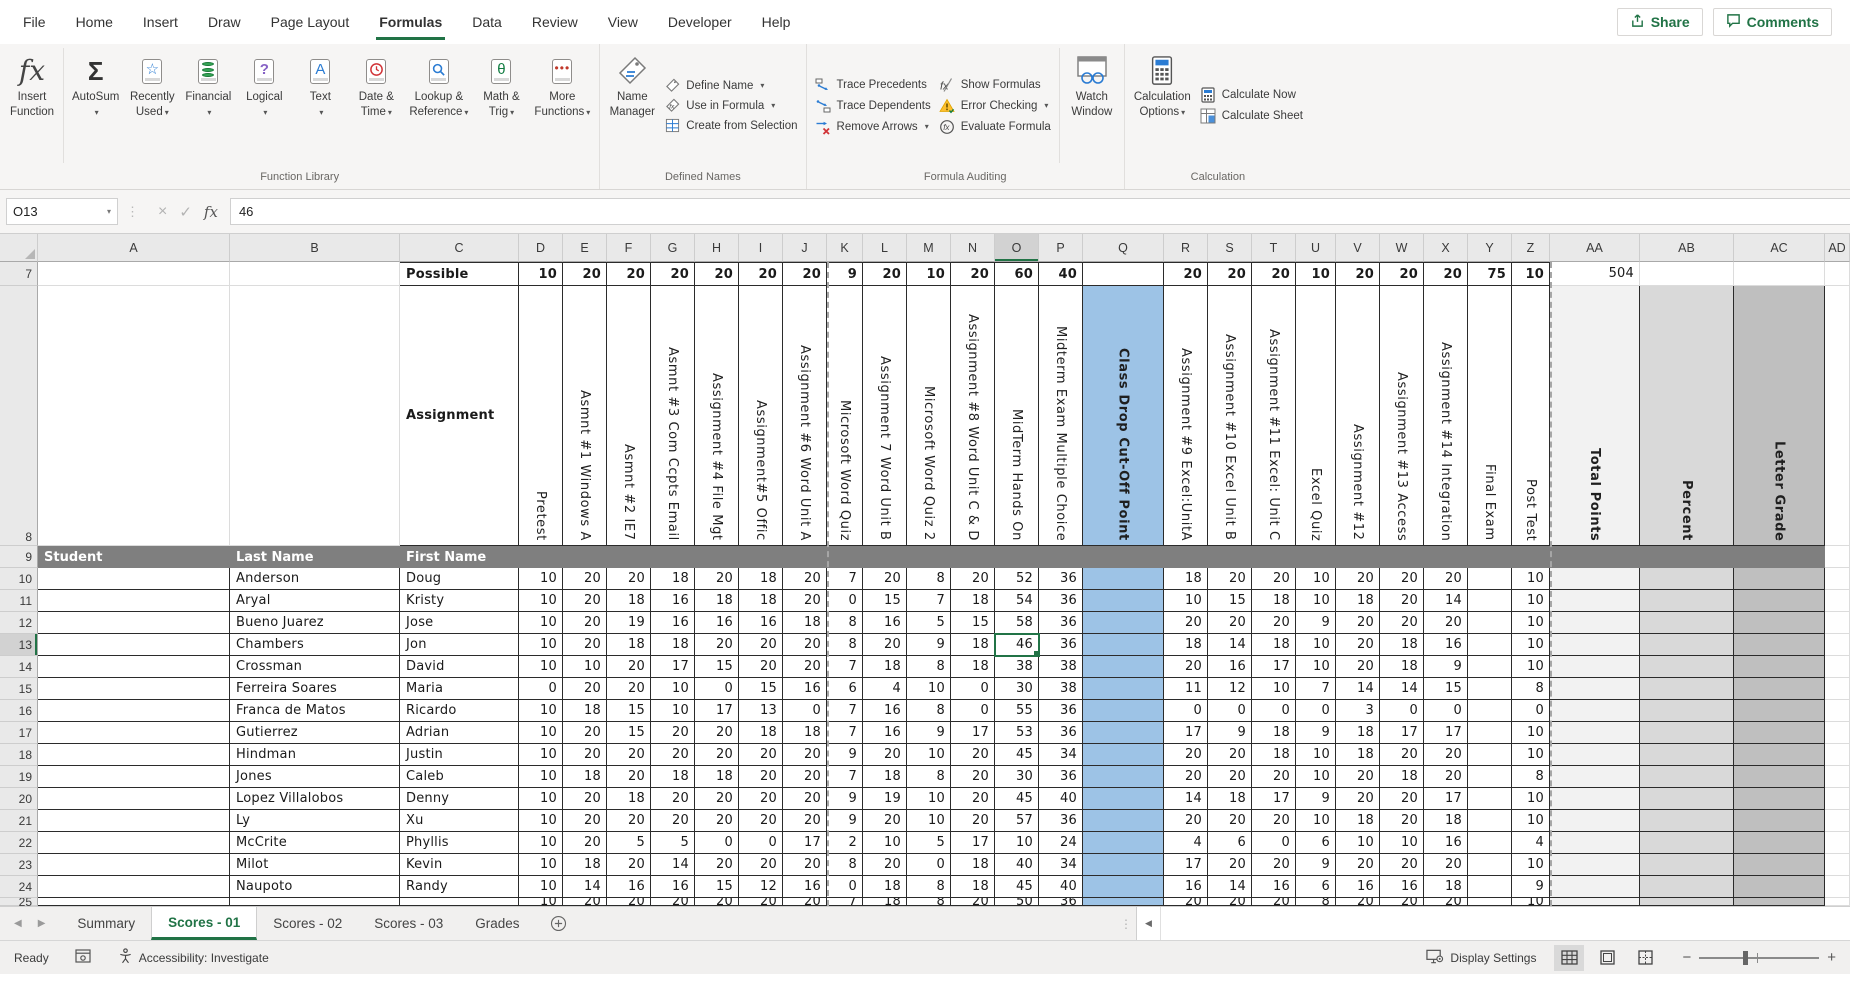 The image size is (1850, 998). I want to click on cell-P23: 34, so click(1061, 865).